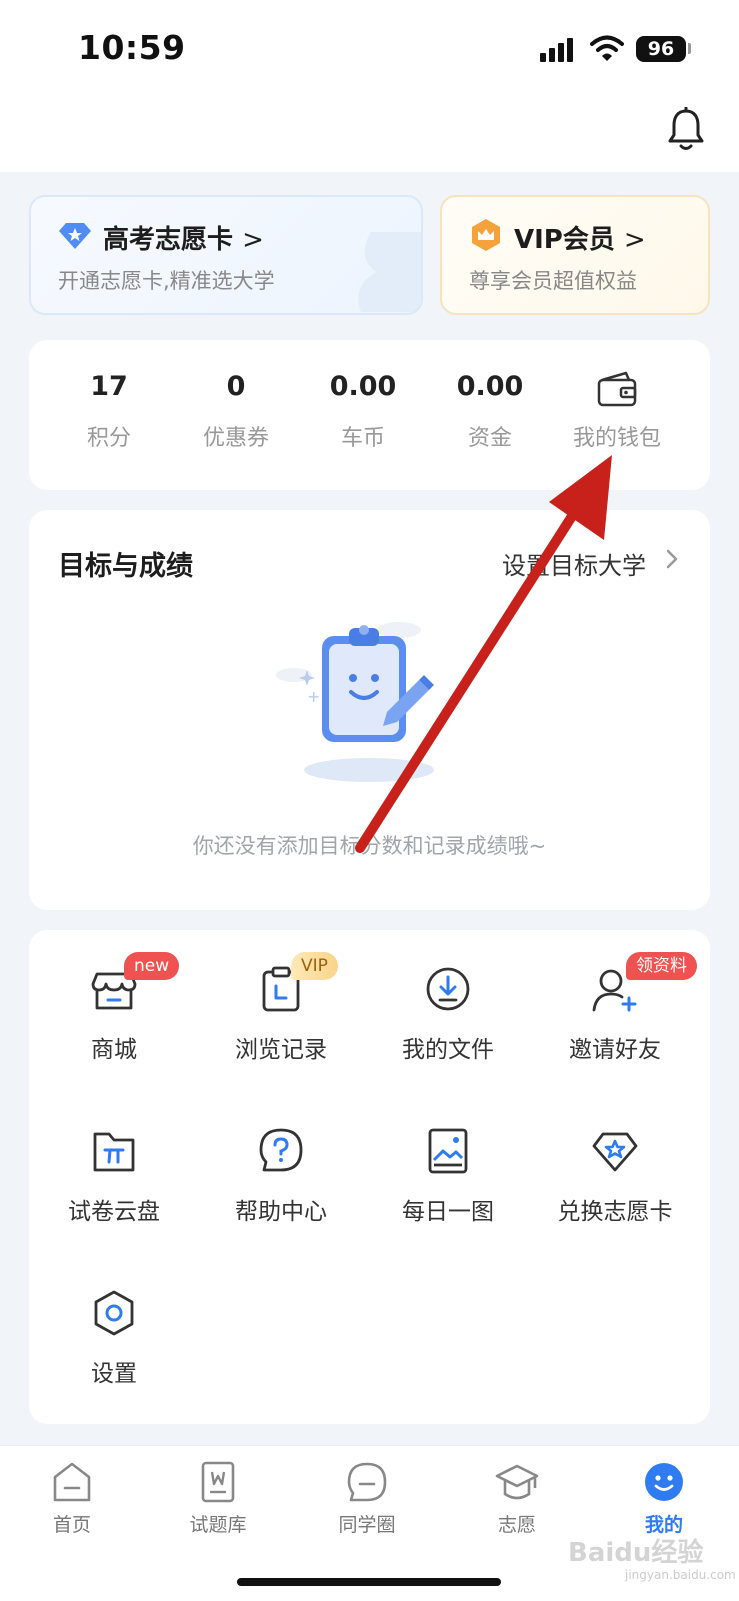 This screenshot has width=739, height=1601. Describe the element at coordinates (314, 966) in the screenshot. I see `vip-badge: VIP` at that location.